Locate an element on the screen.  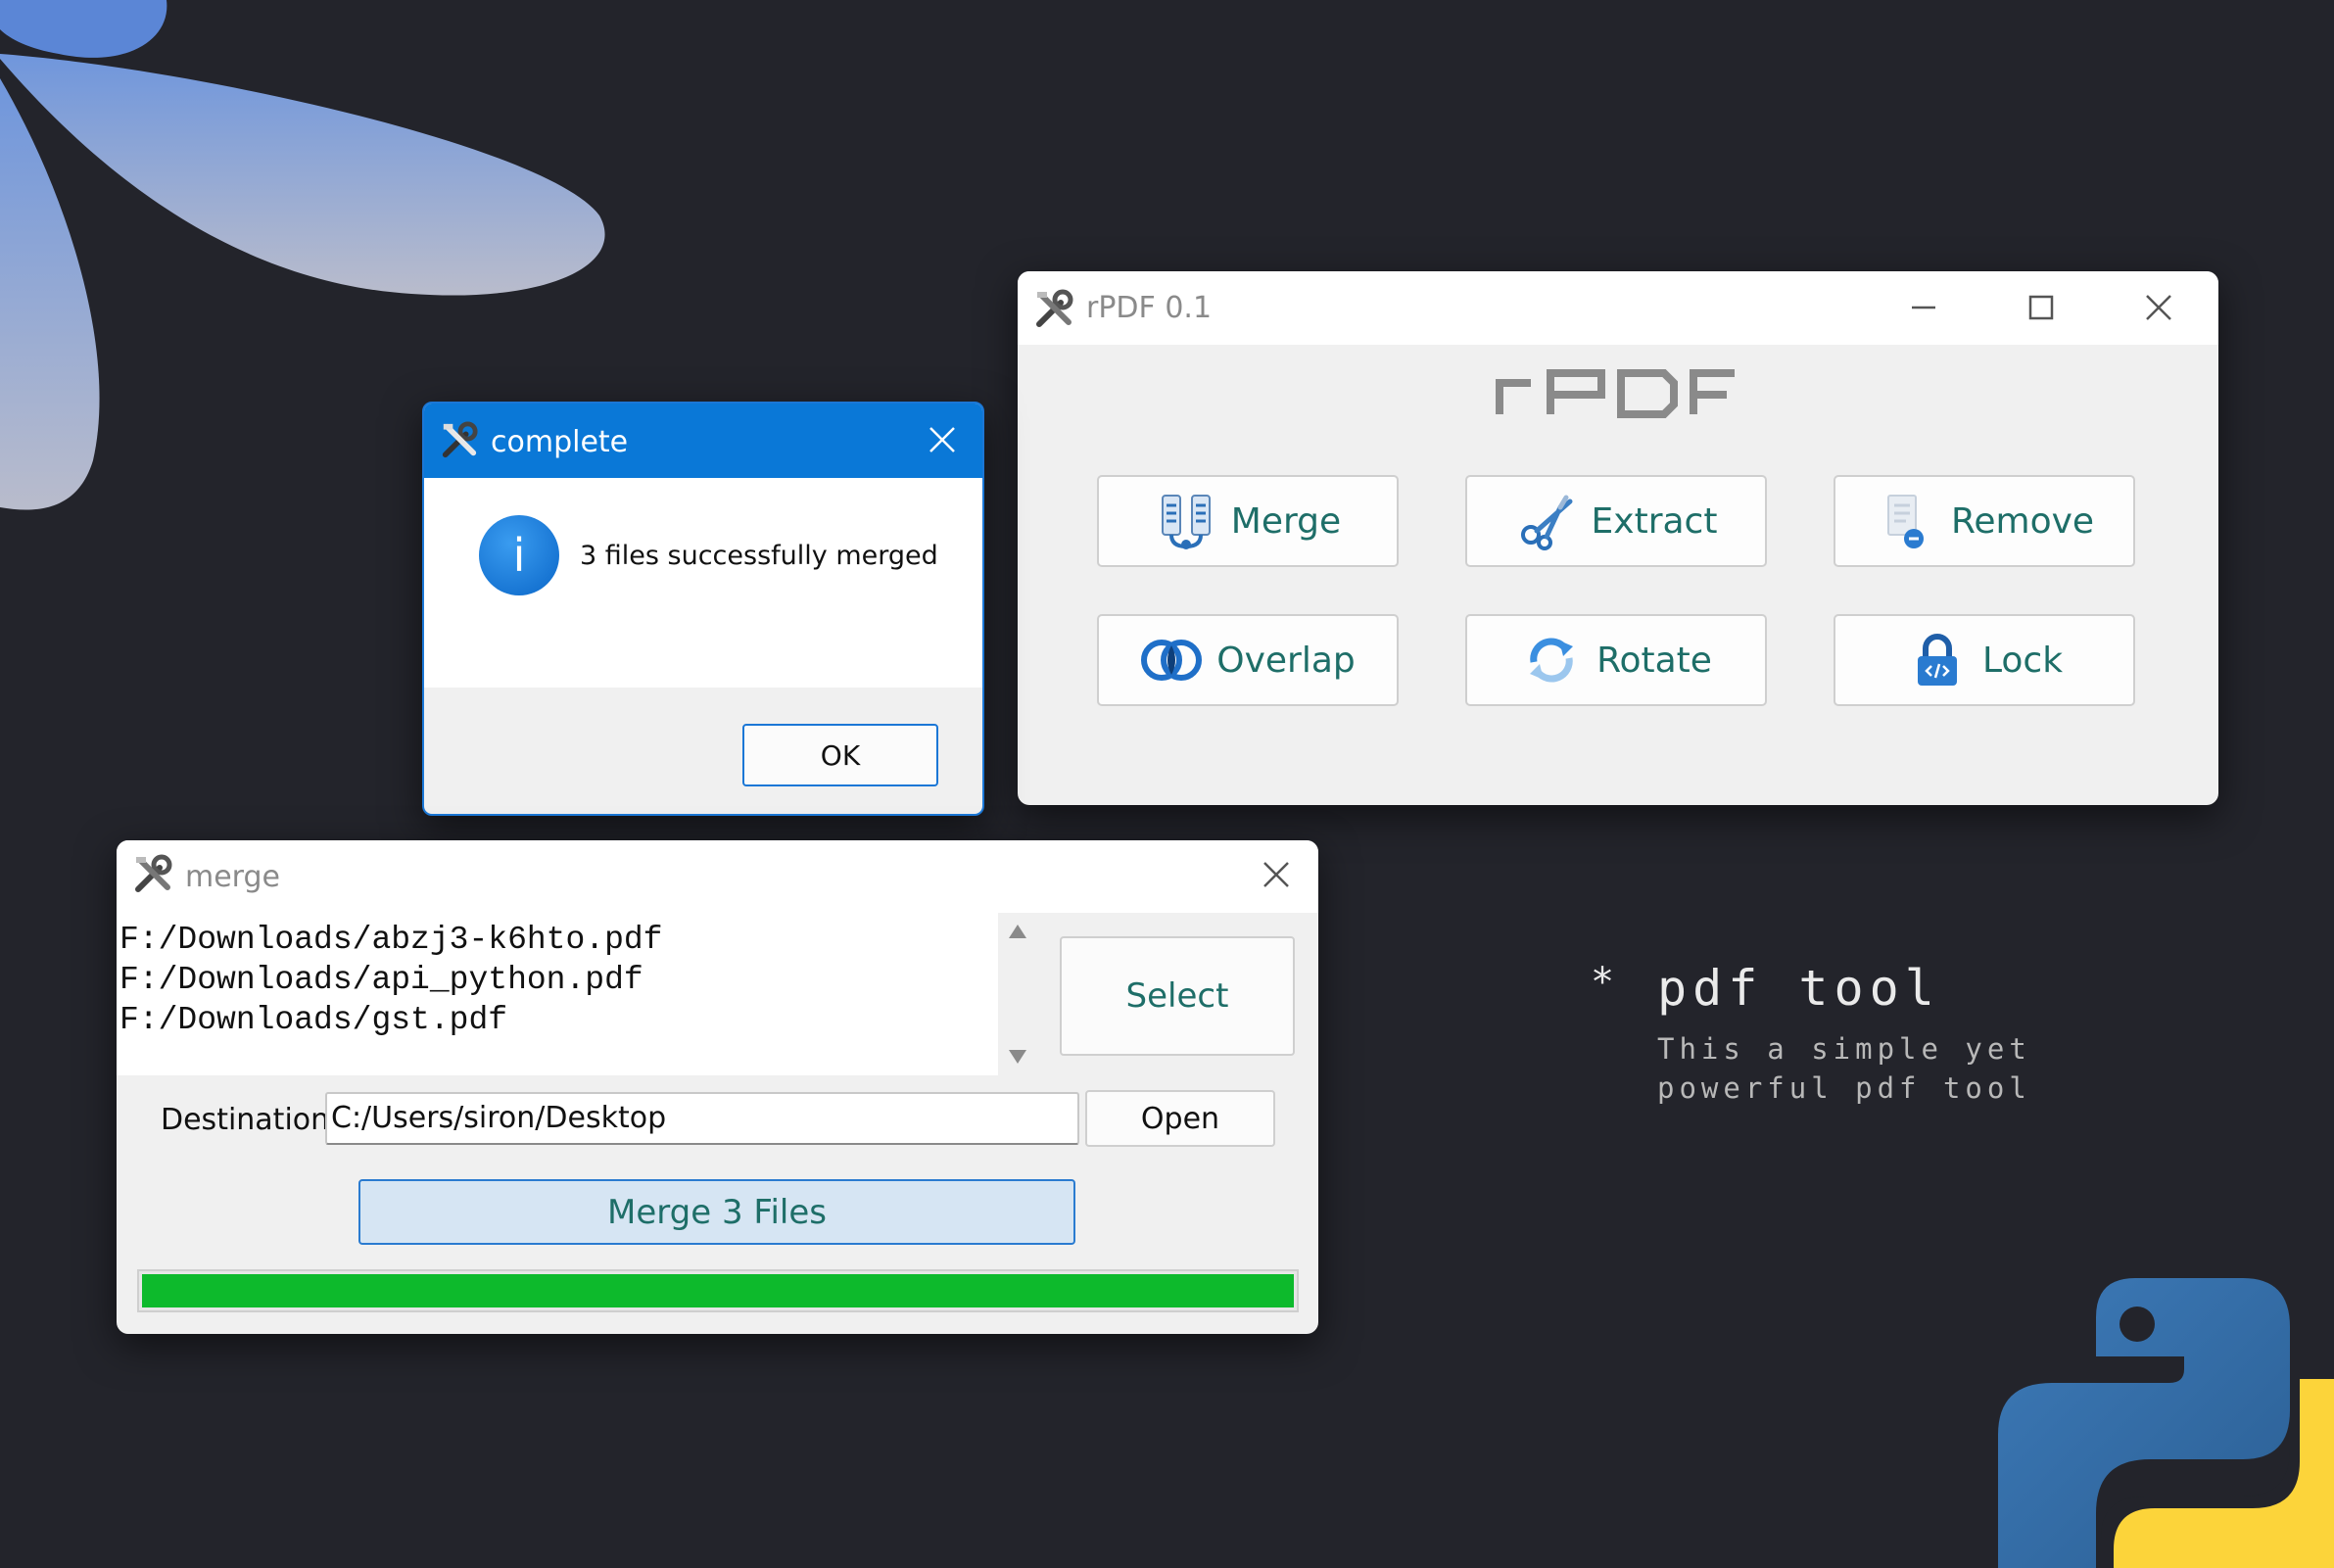
dialog-message: 3 files successfully merged is located at coordinates (759, 556).